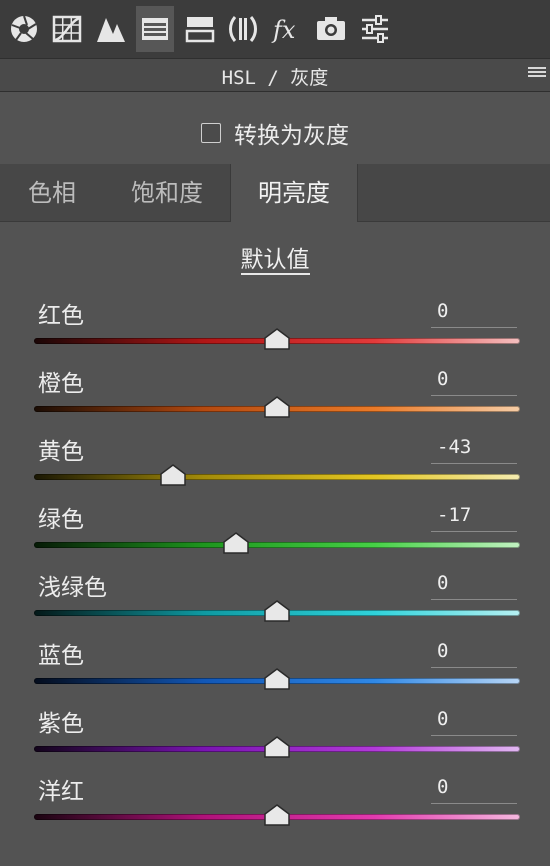  Describe the element at coordinates (61, 792) in the screenshot. I see `slider-label: 洋红` at that location.